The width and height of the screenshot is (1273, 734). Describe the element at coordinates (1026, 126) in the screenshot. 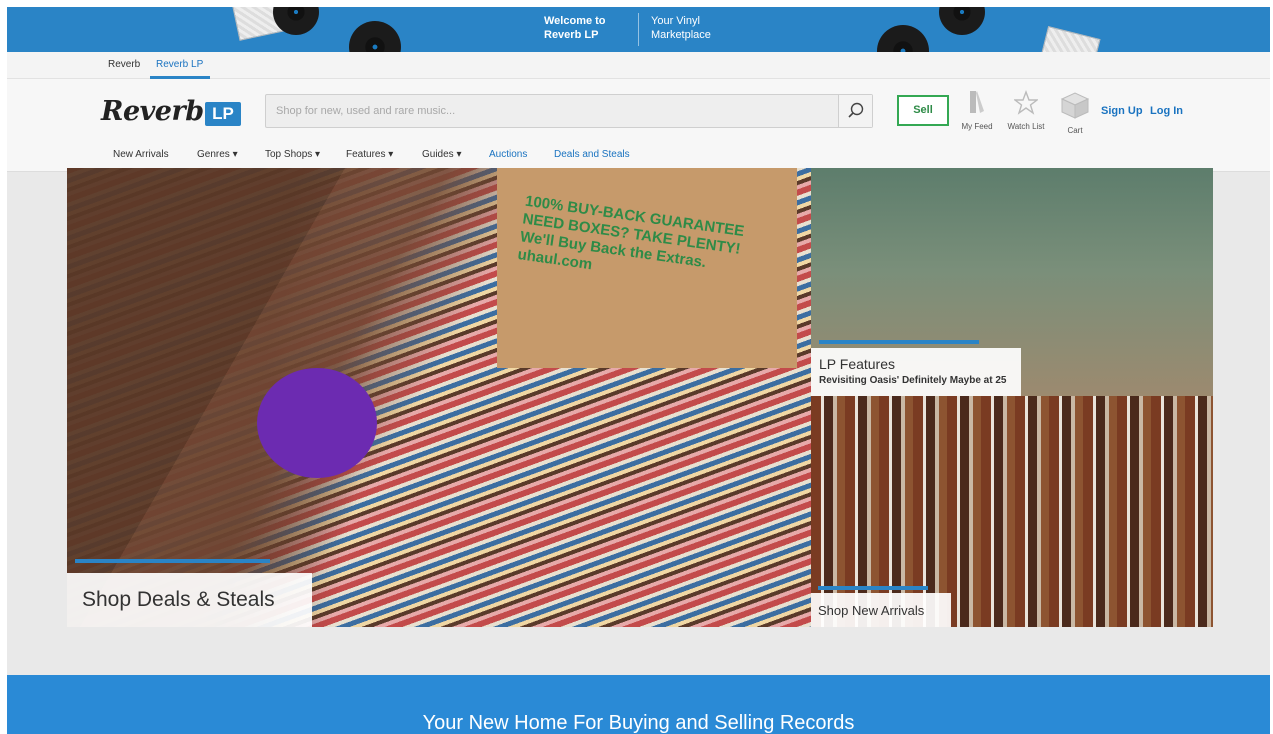

I see `watch-list-label: Watch List` at that location.